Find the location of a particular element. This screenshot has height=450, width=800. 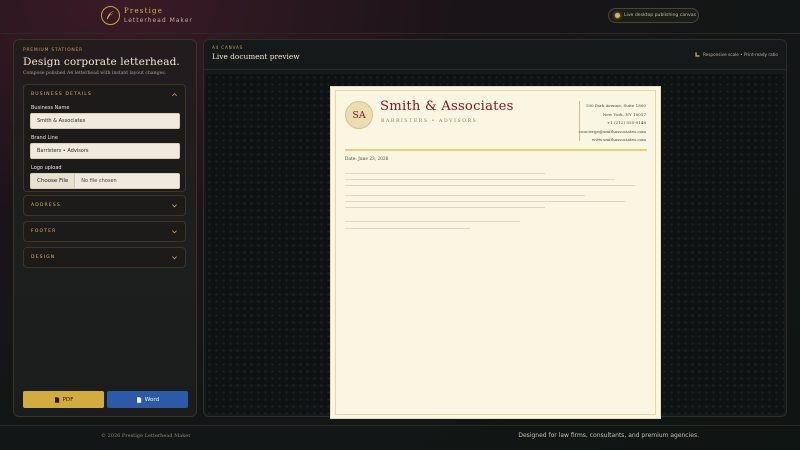

address-line: 100 Park Avenue, Suite 1800 is located at coordinates (615, 105).